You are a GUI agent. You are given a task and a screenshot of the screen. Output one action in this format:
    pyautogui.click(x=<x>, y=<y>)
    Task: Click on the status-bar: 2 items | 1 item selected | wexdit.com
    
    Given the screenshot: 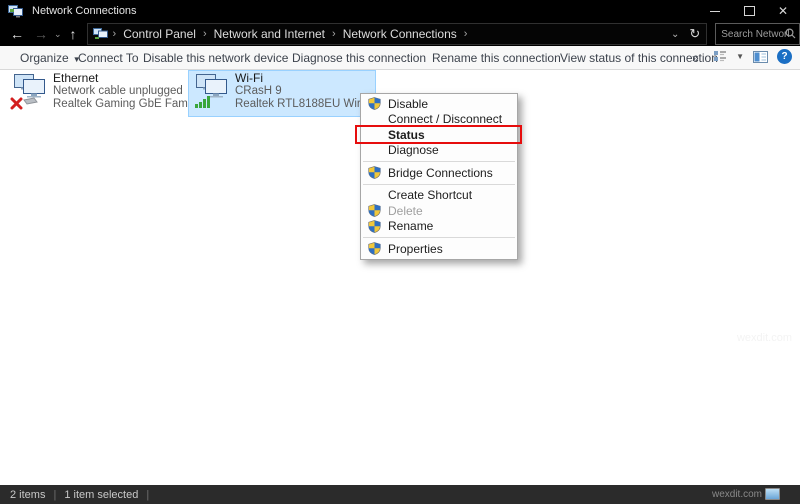 What is the action you would take?
    pyautogui.click(x=400, y=494)
    